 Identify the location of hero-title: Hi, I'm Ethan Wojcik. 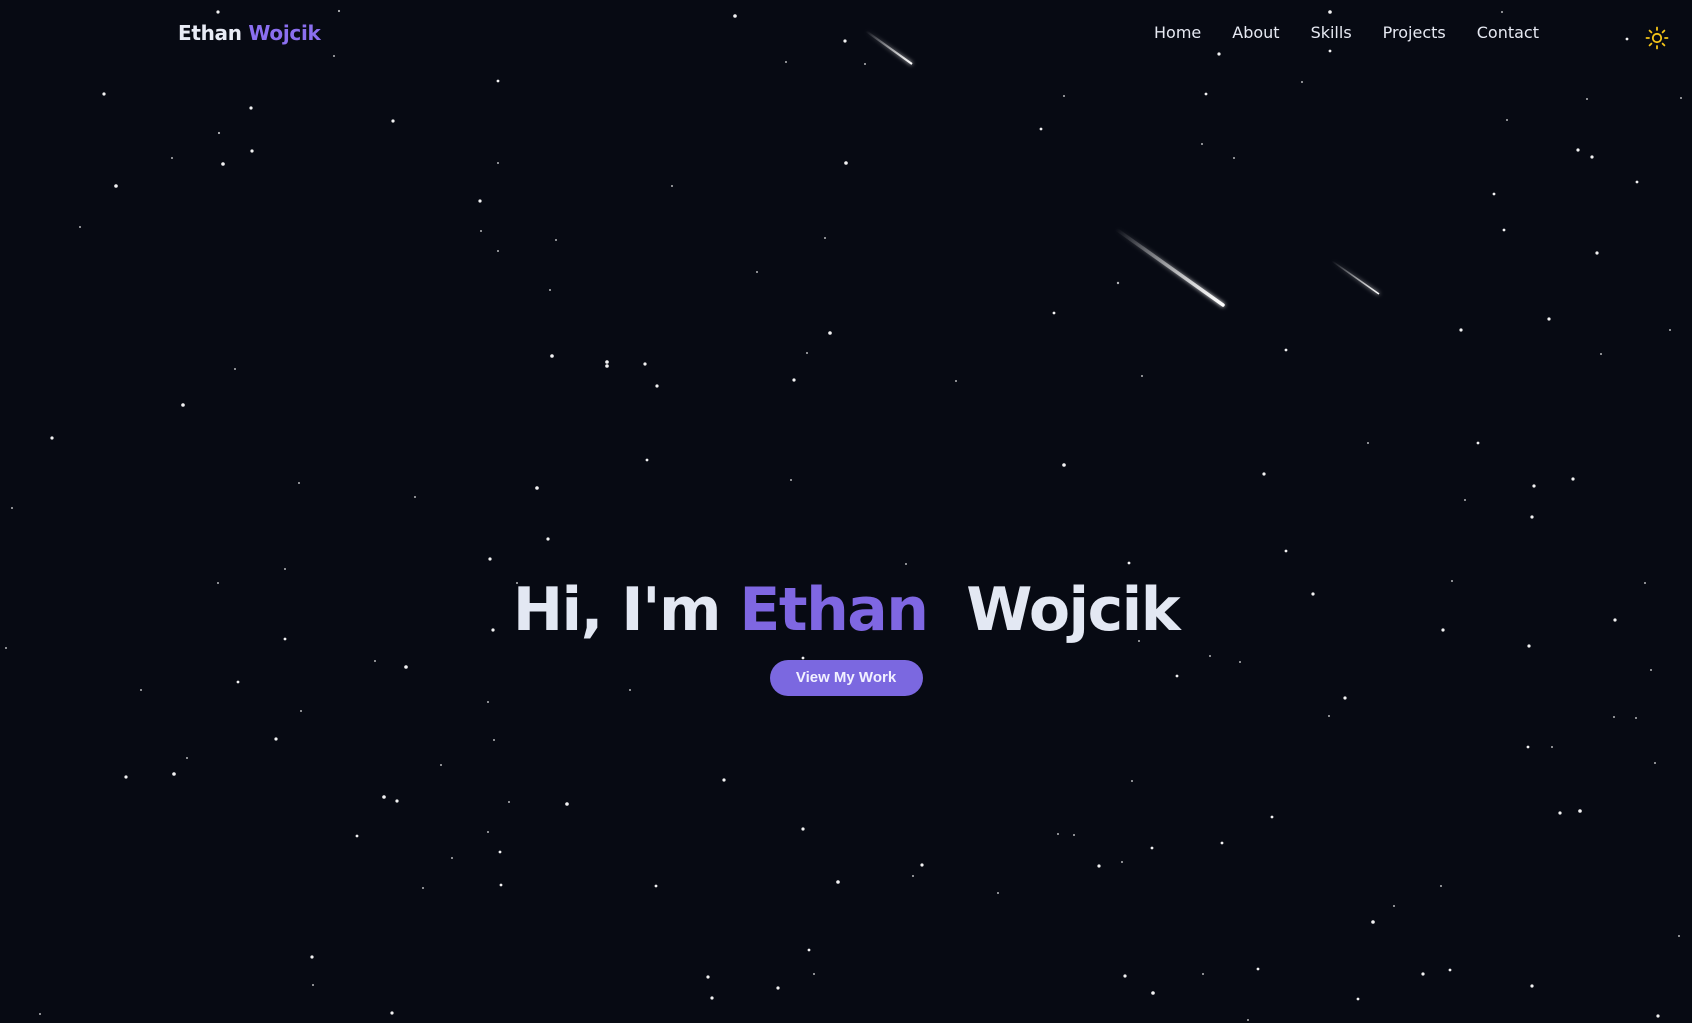
(846, 610).